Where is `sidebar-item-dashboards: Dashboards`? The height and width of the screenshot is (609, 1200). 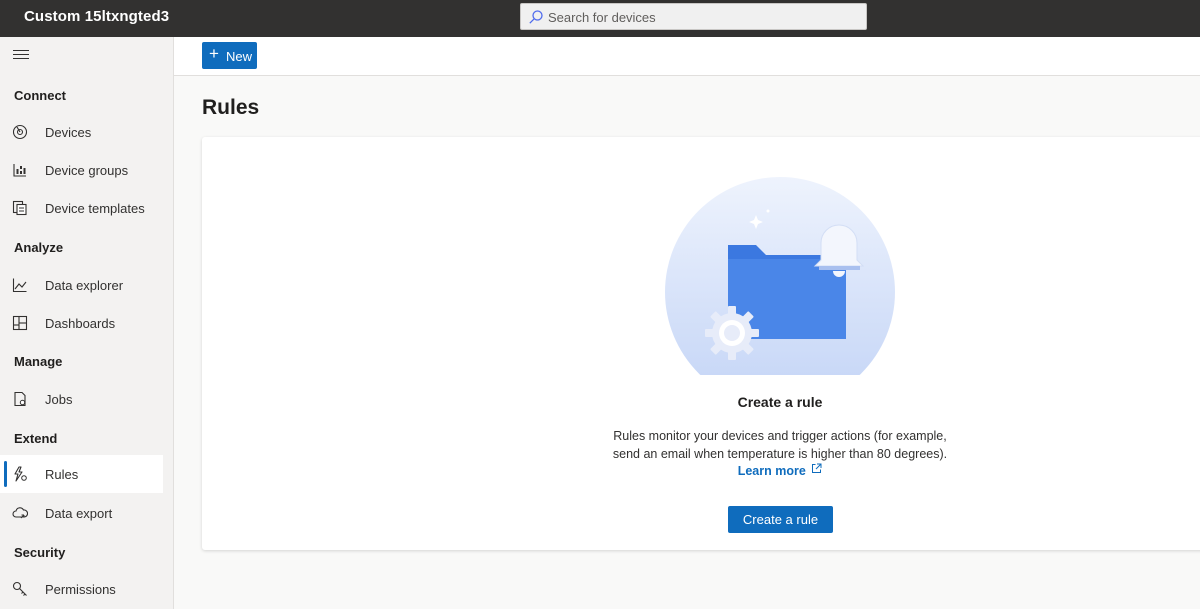 sidebar-item-dashboards: Dashboards is located at coordinates (81, 323).